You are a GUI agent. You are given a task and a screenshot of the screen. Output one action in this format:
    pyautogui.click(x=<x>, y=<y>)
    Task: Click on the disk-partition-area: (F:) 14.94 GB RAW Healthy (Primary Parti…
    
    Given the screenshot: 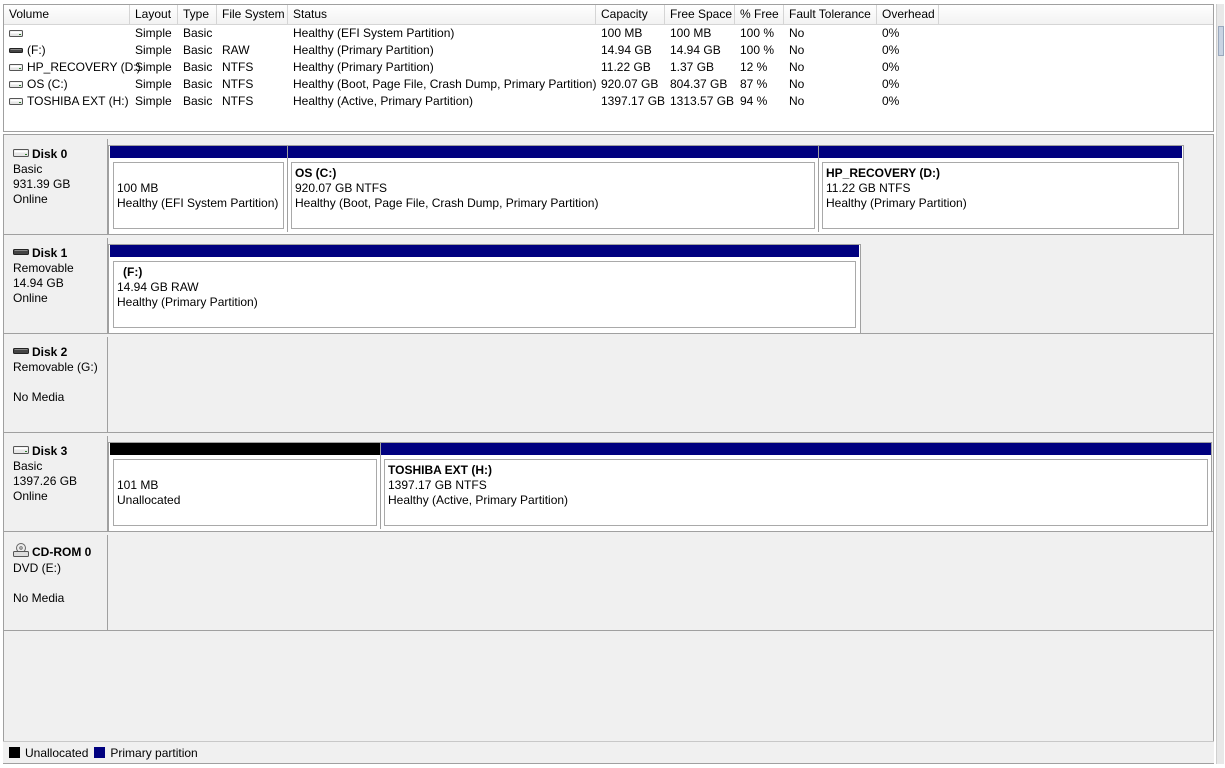 What is the action you would take?
    pyautogui.click(x=660, y=286)
    